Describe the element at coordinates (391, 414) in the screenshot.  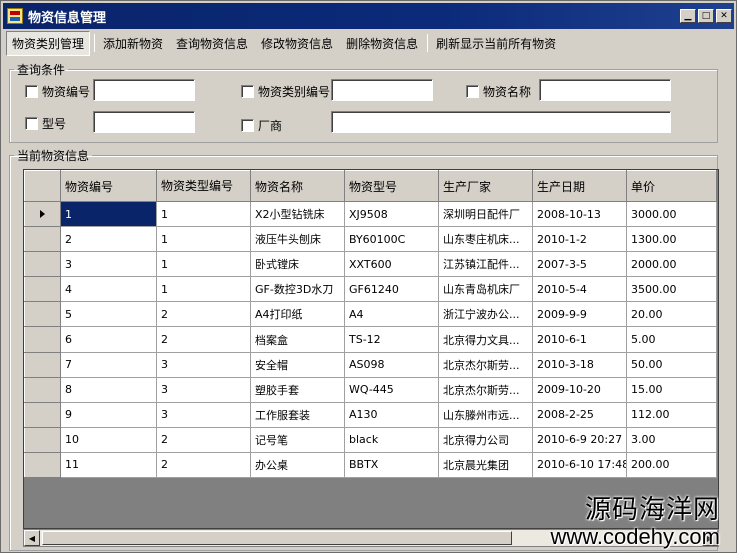
I see `table-cell: A130` at that location.